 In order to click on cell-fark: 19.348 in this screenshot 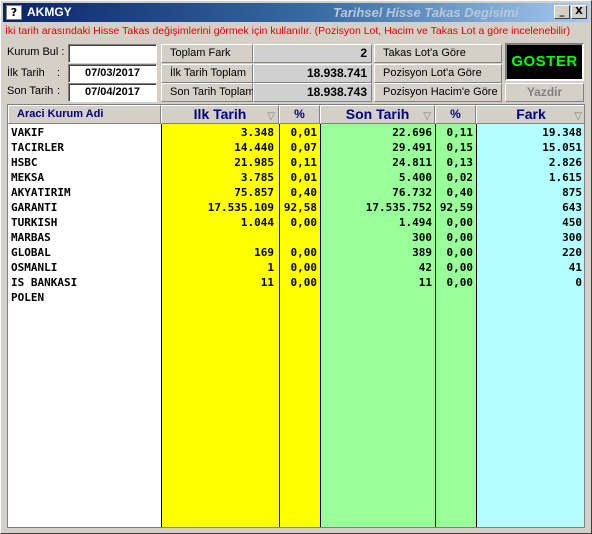, I will do `click(562, 132)`.